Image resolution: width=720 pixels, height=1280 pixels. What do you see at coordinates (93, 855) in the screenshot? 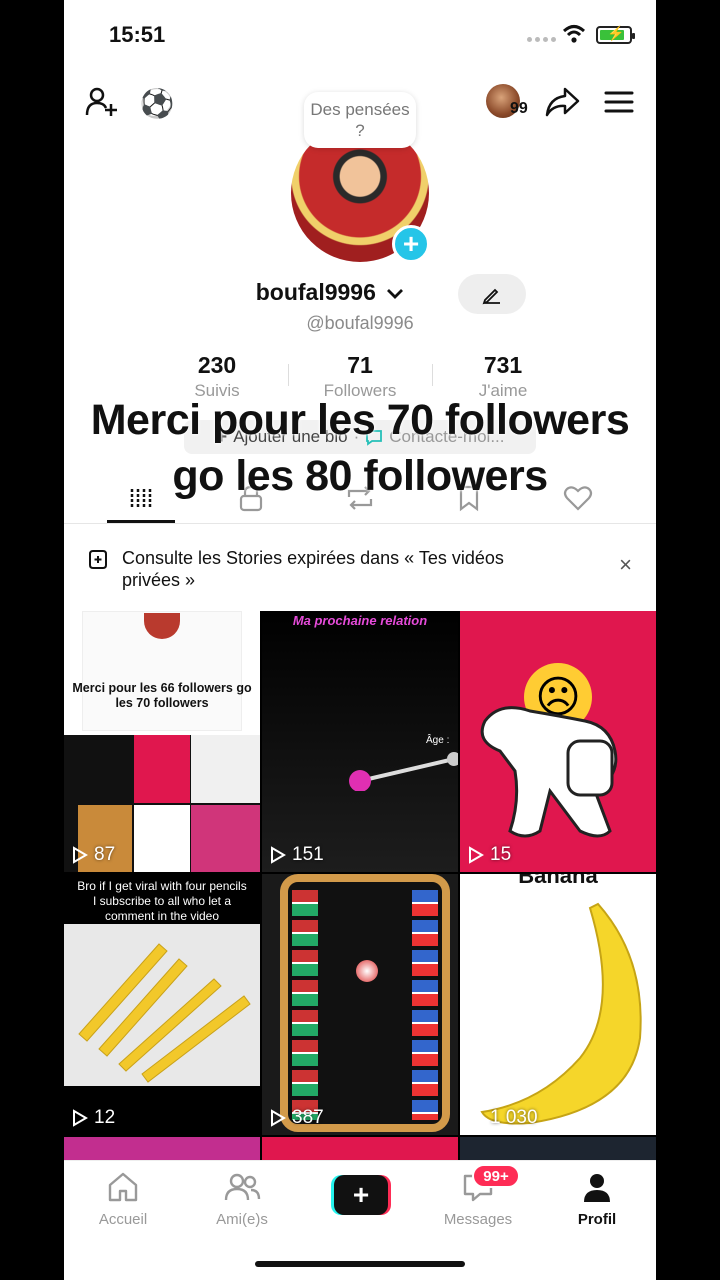
I see `view-count: 87` at bounding box center [93, 855].